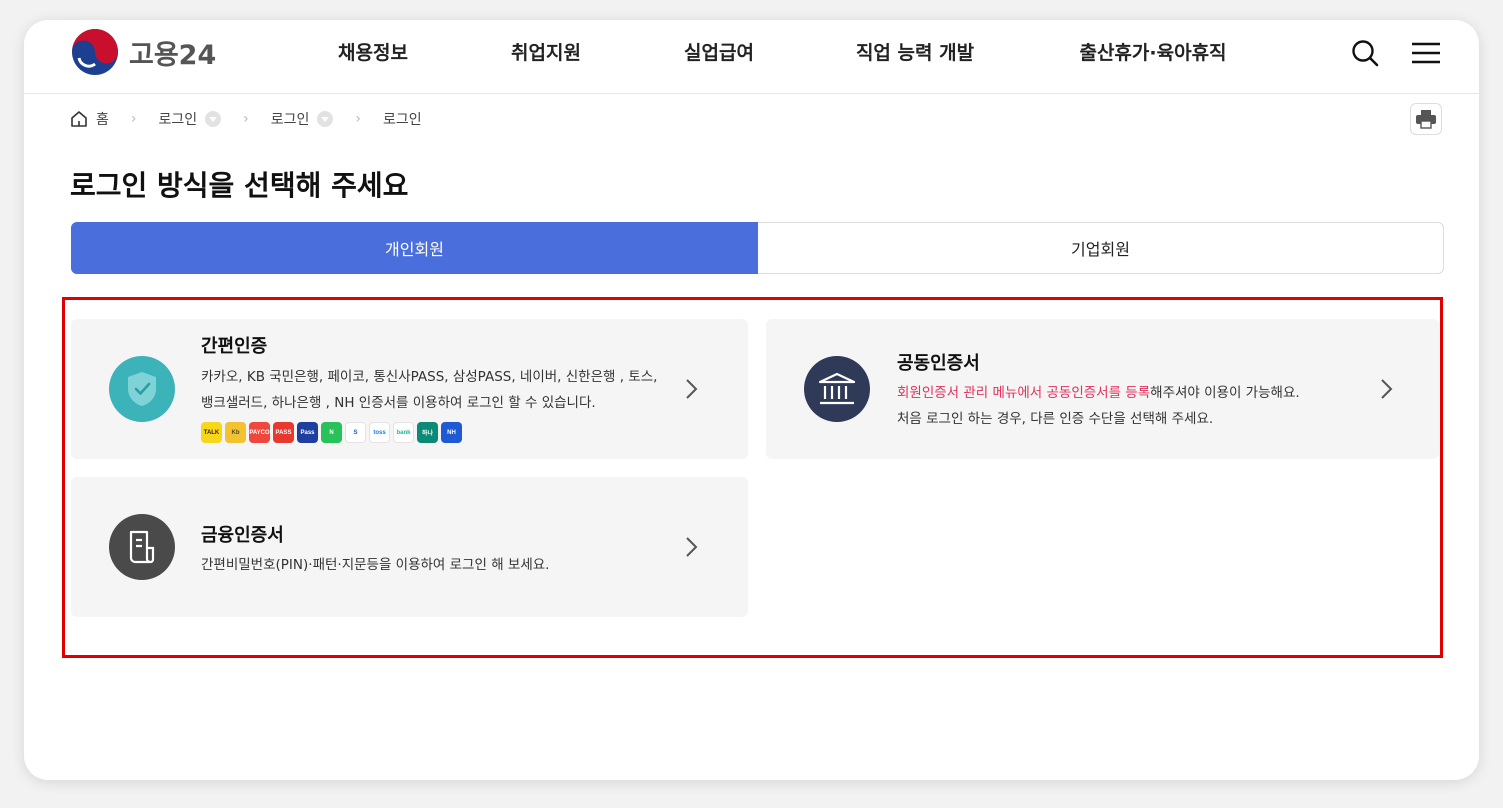 This screenshot has width=1503, height=808. I want to click on breadcrumb-item-1: 로그인, so click(190, 119).